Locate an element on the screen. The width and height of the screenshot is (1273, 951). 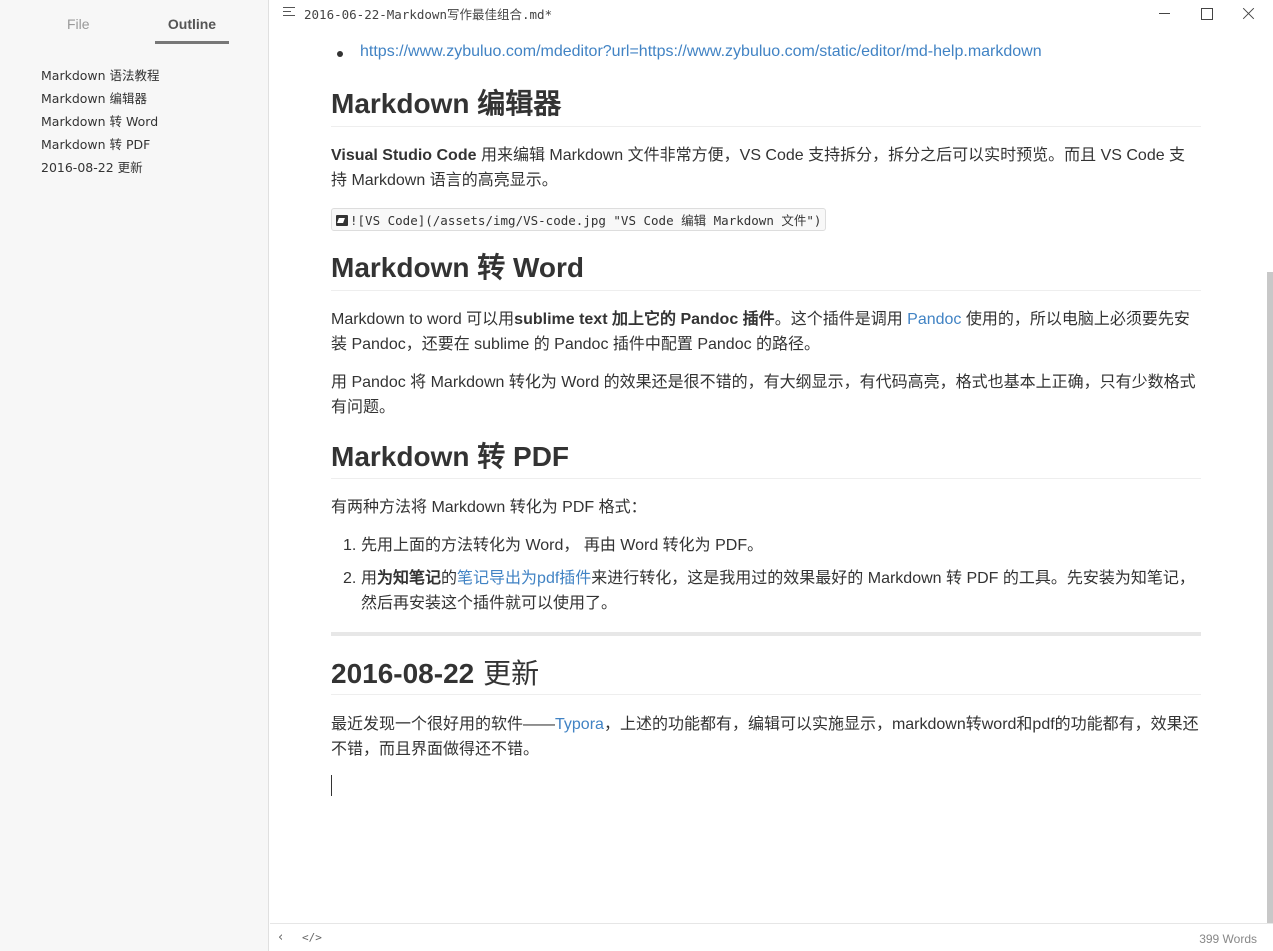
pandoc-plugin-link: Pandoc 插件 is located at coordinates (727, 319).